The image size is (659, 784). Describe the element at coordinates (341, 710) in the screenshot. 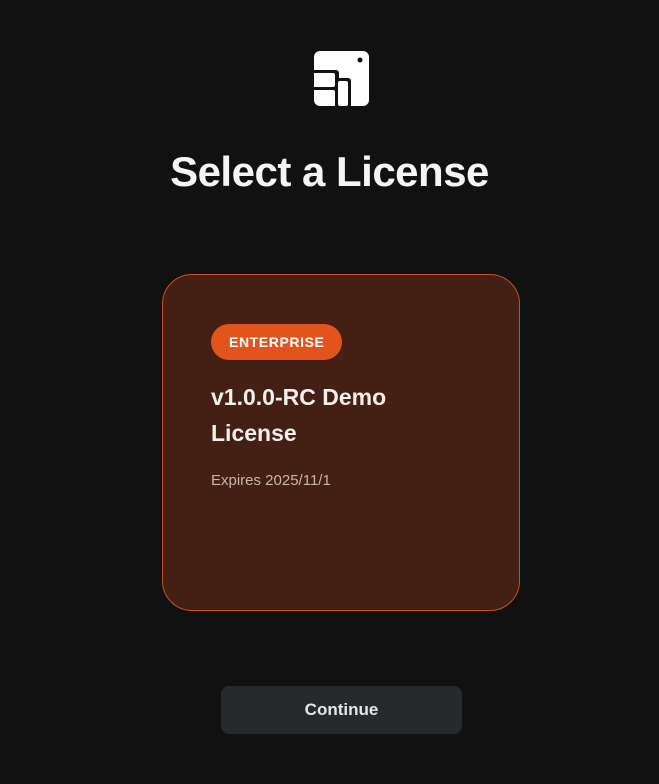

I see `continue-button: Continue` at that location.